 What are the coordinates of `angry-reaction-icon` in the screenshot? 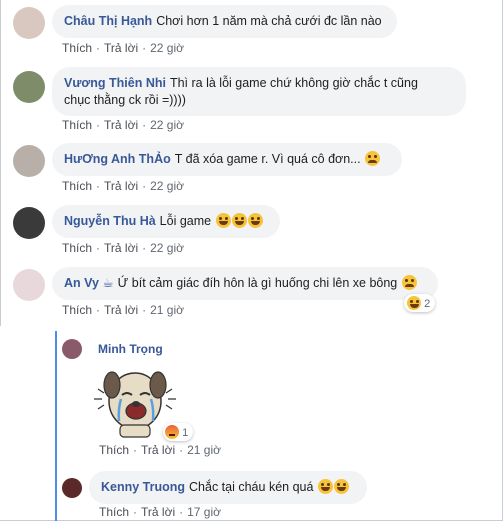 It's located at (172, 432).